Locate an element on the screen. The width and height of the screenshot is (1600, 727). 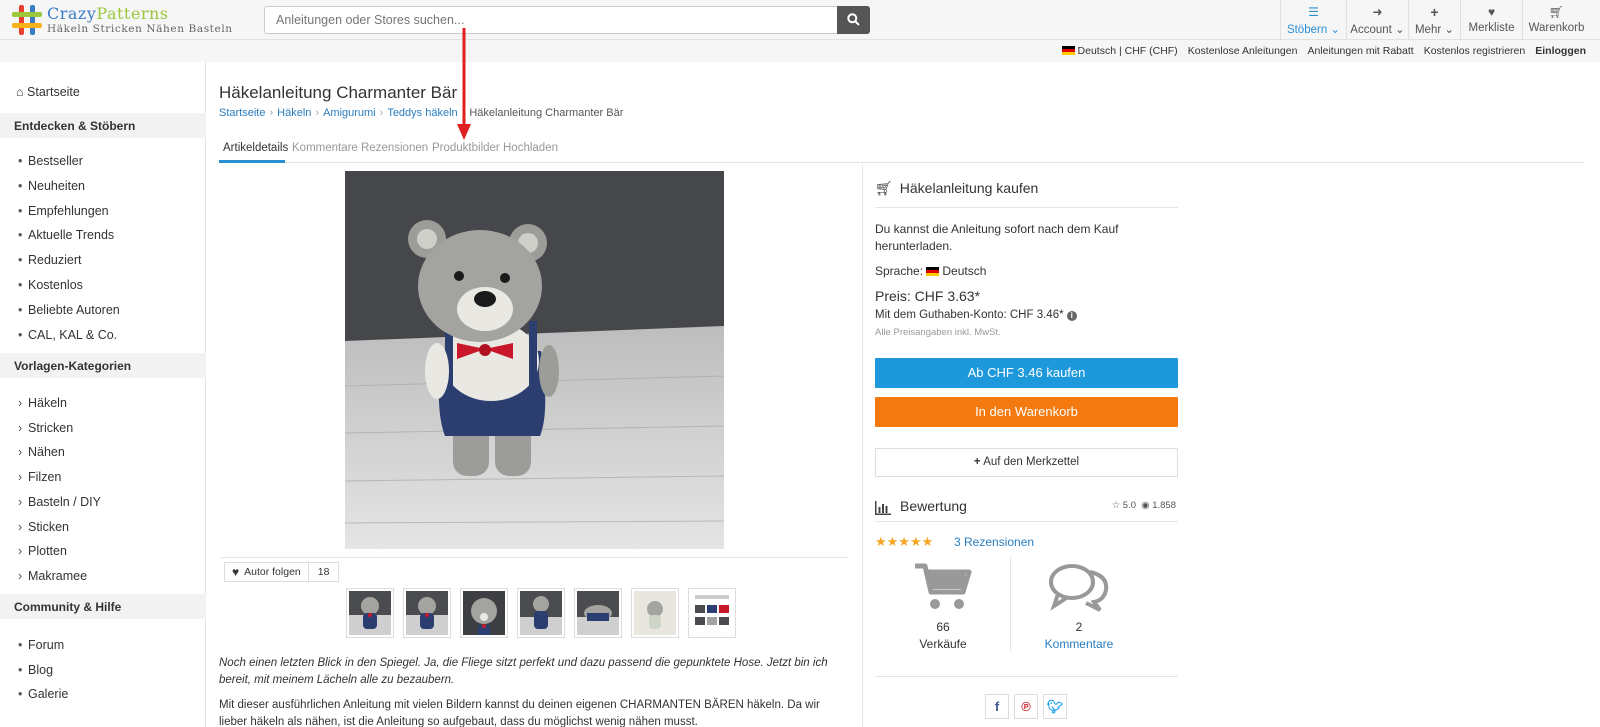
search-bar is located at coordinates (567, 20).